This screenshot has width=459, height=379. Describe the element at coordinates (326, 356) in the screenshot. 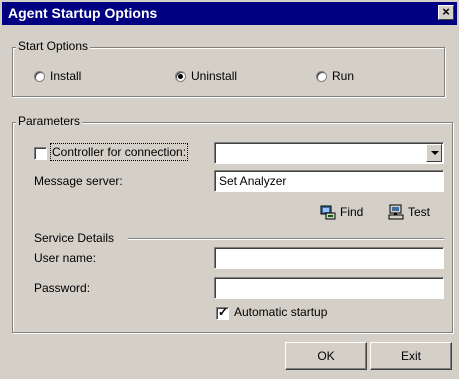

I see `ok-button: OK` at that location.